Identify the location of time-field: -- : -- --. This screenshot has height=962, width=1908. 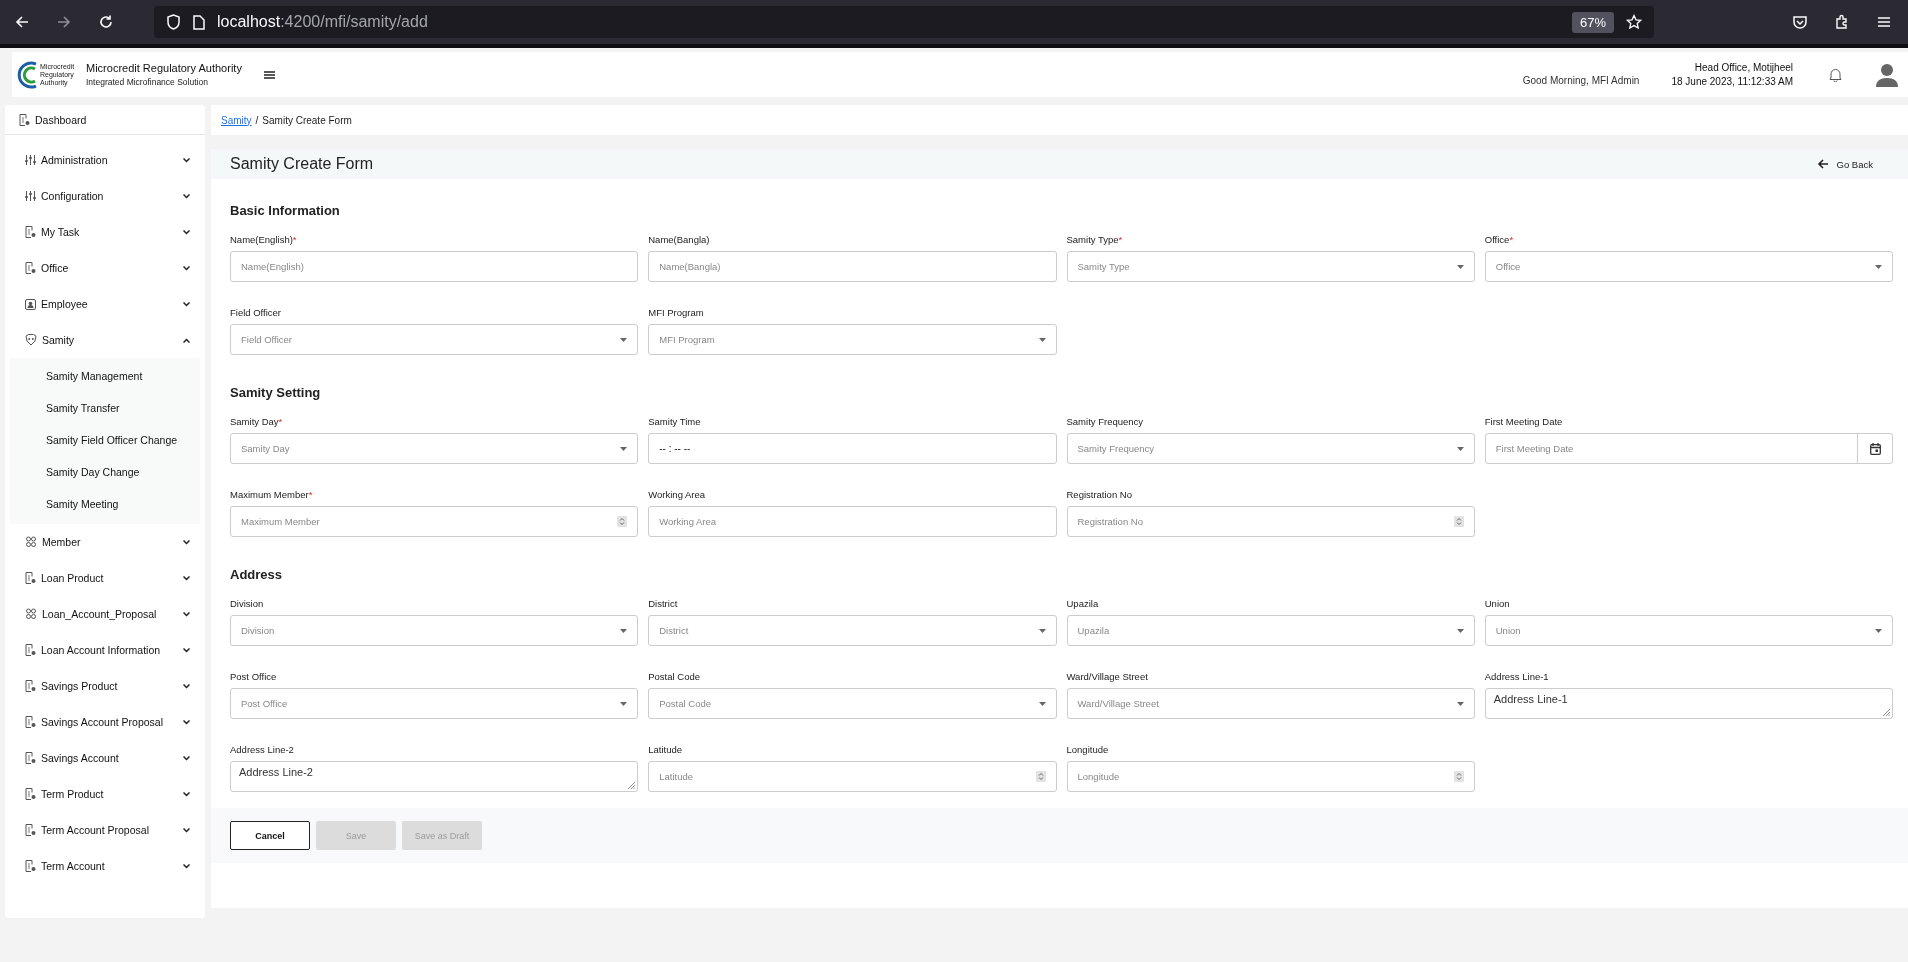
(852, 448).